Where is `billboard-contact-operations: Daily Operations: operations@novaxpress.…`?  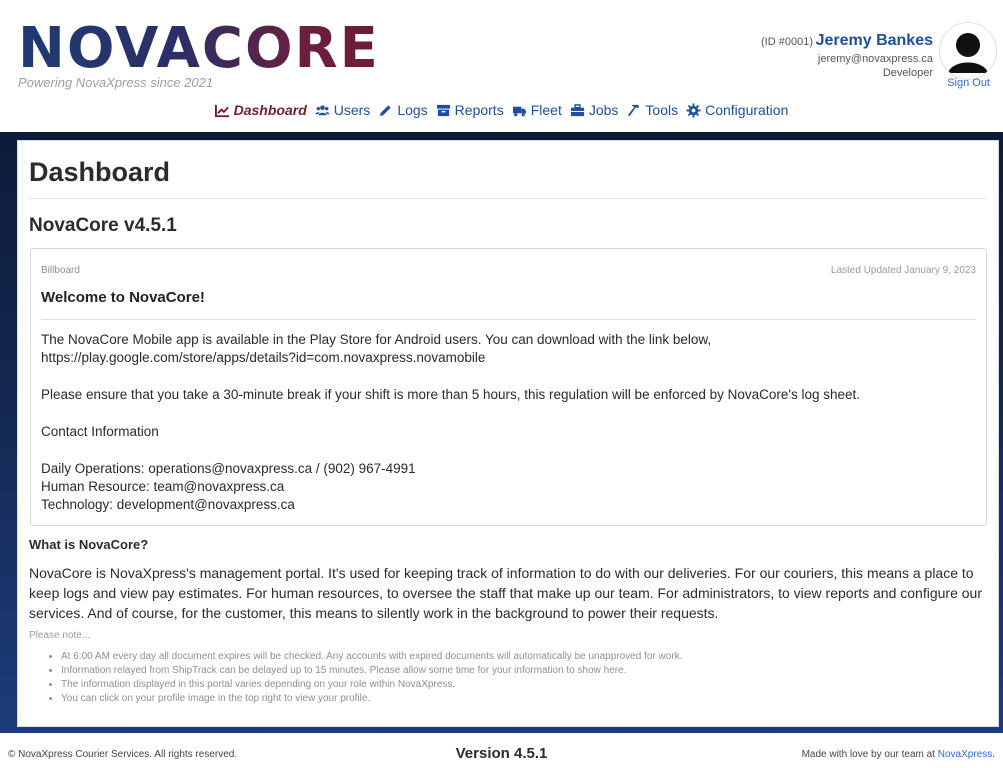
billboard-contact-operations: Daily Operations: operations@novaxpress.… is located at coordinates (228, 468).